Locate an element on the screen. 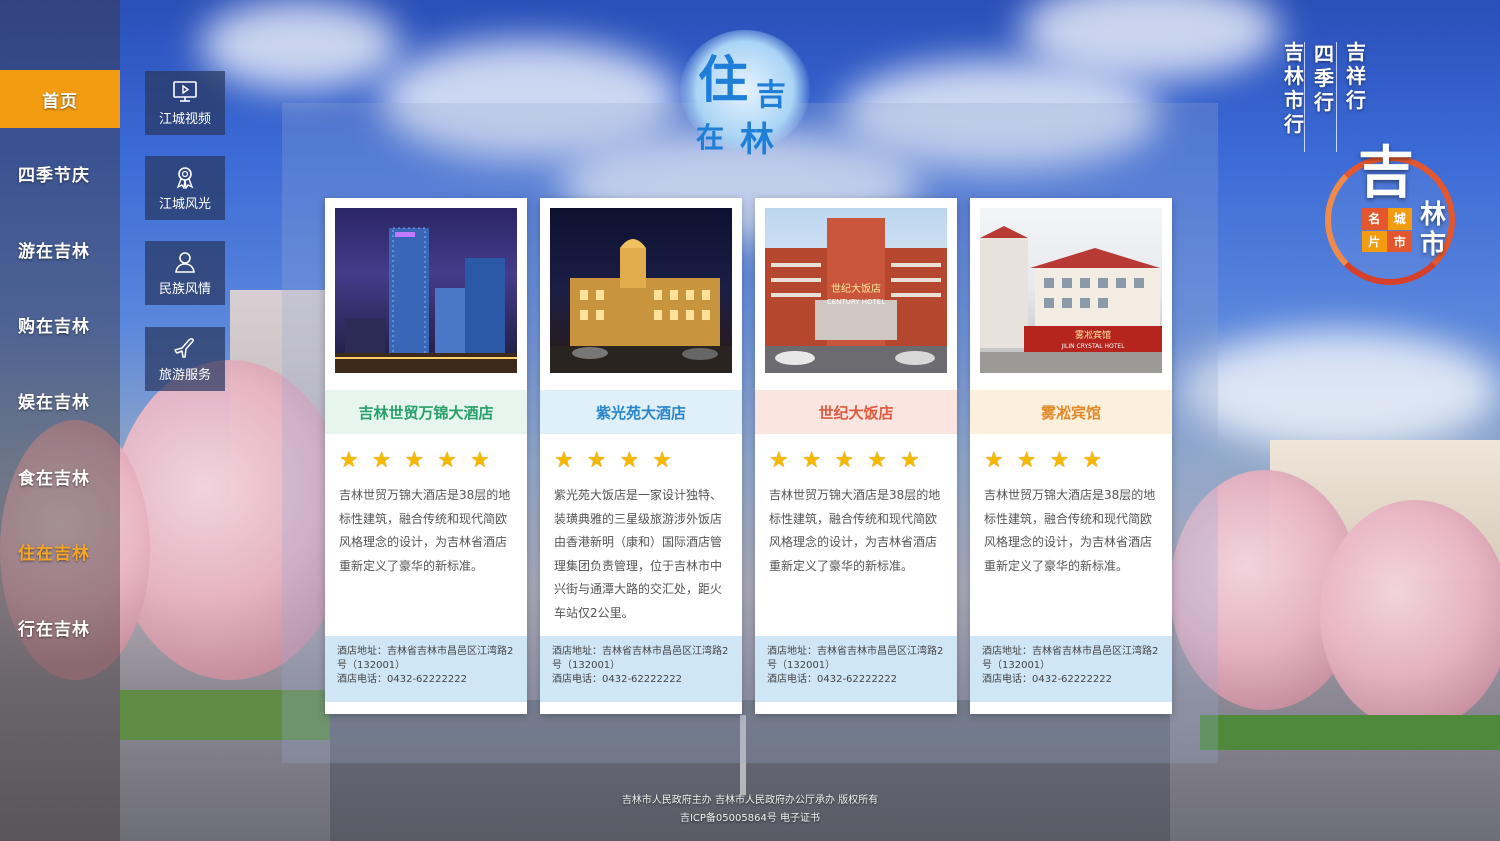 Image resolution: width=1500 pixels, height=841 pixels. logo-char: 住 is located at coordinates (723, 79).